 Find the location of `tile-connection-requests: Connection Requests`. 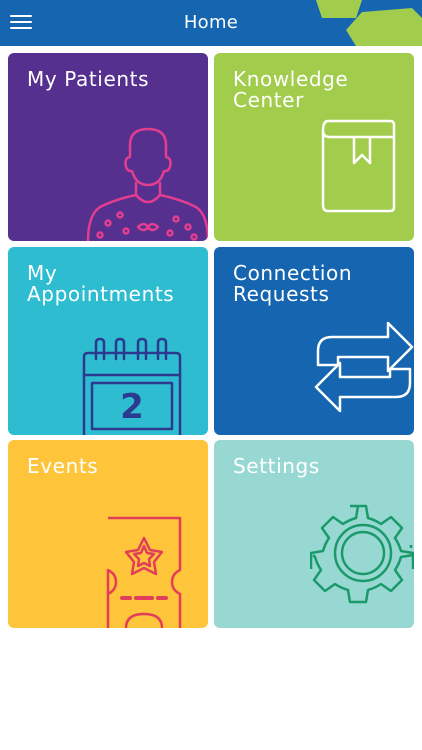

tile-connection-requests: Connection Requests is located at coordinates (314, 341).